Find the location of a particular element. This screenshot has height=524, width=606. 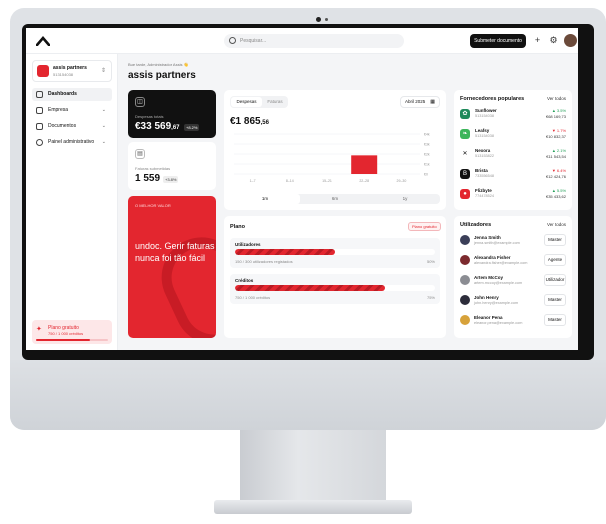

promo-text: undoc. Gerir faturas nunca foi tão fácil is located at coordinates (175, 252).